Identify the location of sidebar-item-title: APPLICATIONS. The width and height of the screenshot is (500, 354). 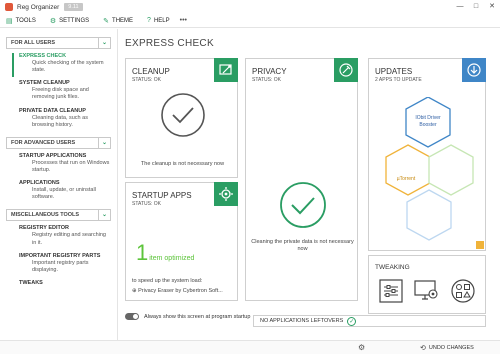
(39, 183).